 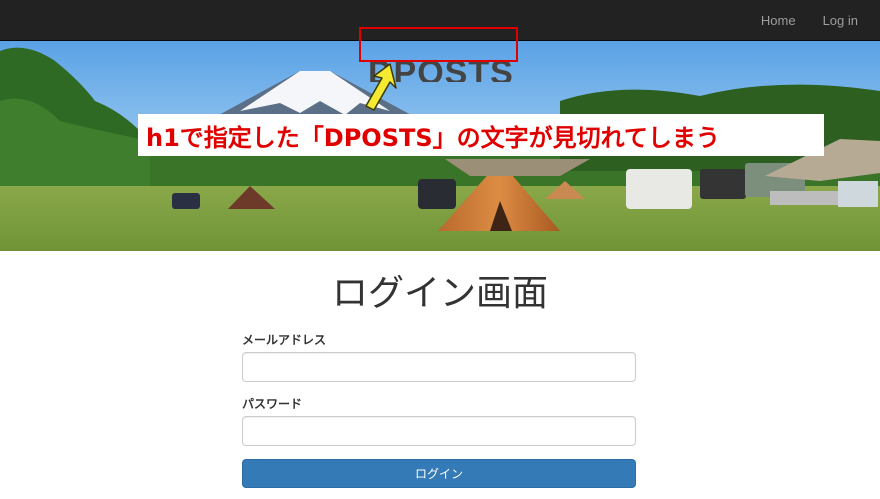 What do you see at coordinates (778, 20) in the screenshot?
I see `nav-link-home: Home` at bounding box center [778, 20].